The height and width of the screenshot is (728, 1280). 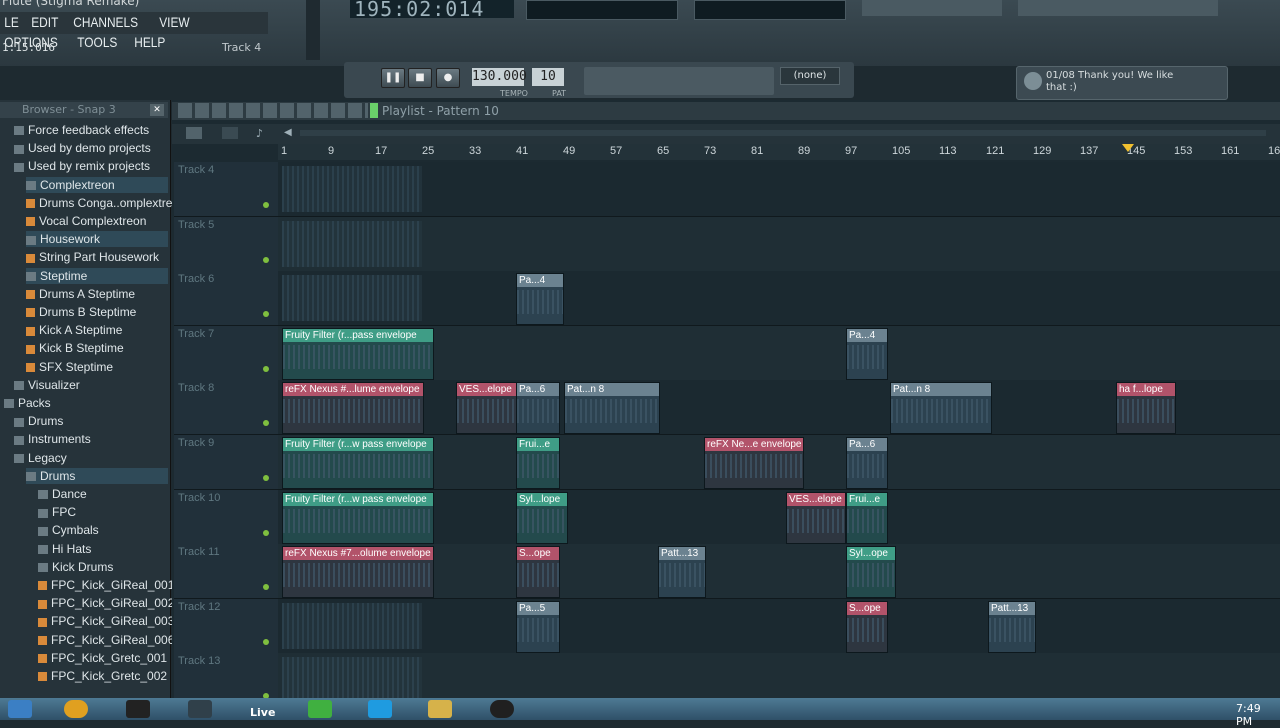 I want to click on ie-icon, so click(x=20, y=709).